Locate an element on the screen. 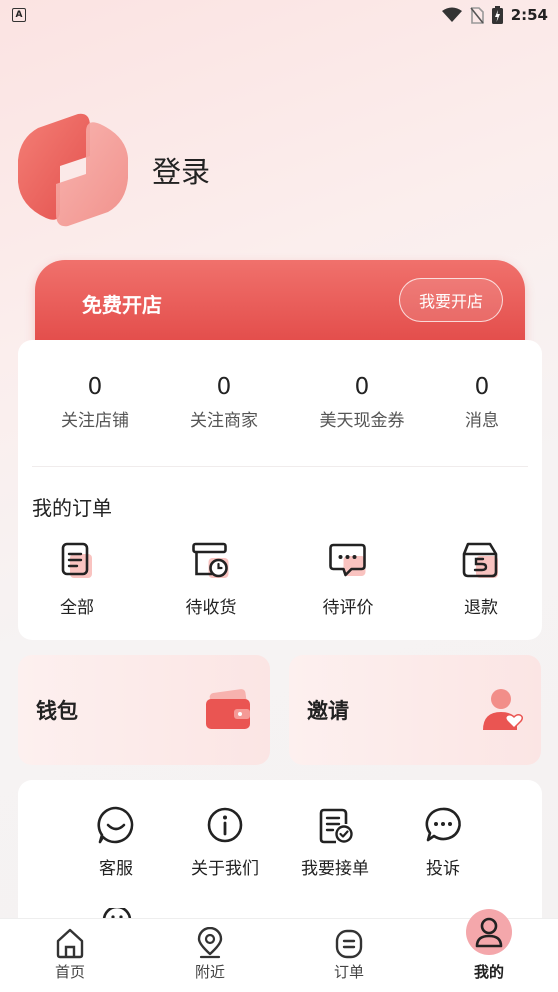  tool-take-orders: 我要接单 is located at coordinates (335, 842).